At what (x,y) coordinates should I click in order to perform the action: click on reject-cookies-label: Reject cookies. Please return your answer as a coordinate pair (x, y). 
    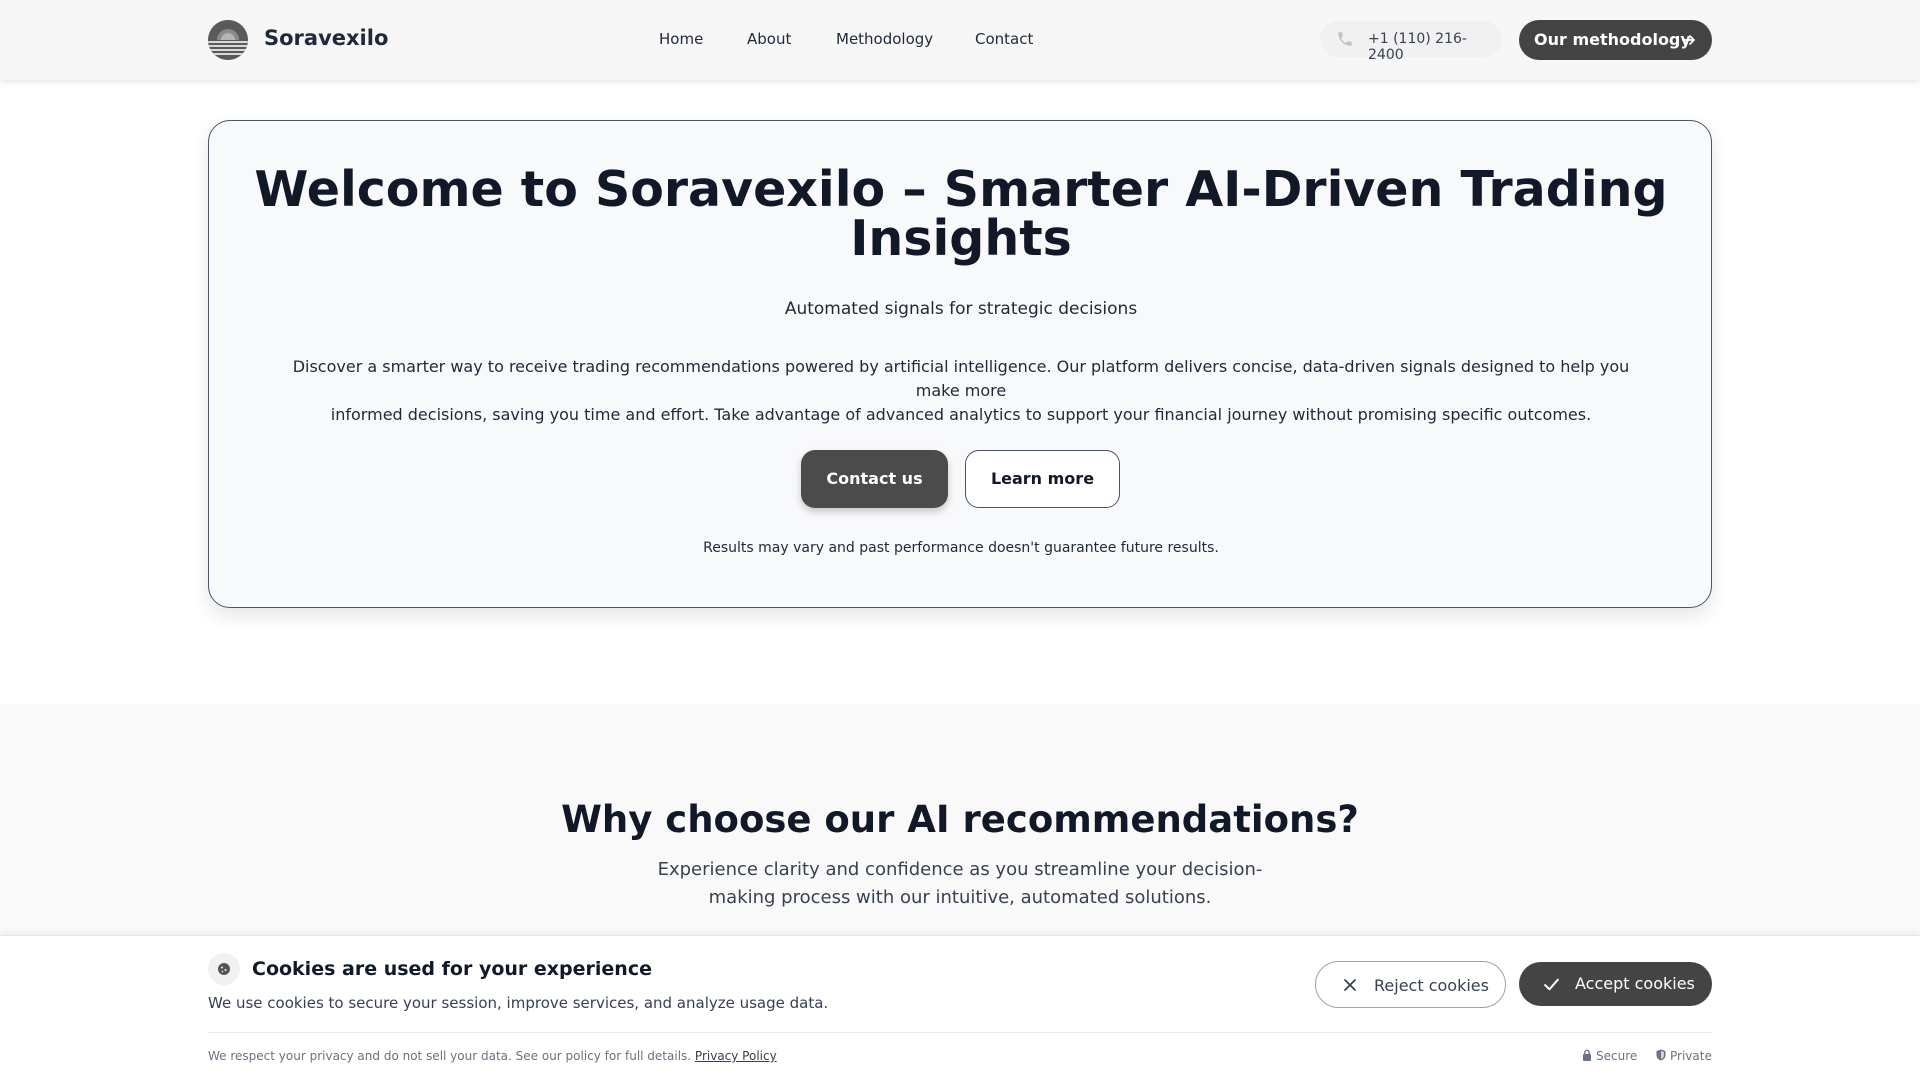
    Looking at the image, I should click on (1431, 985).